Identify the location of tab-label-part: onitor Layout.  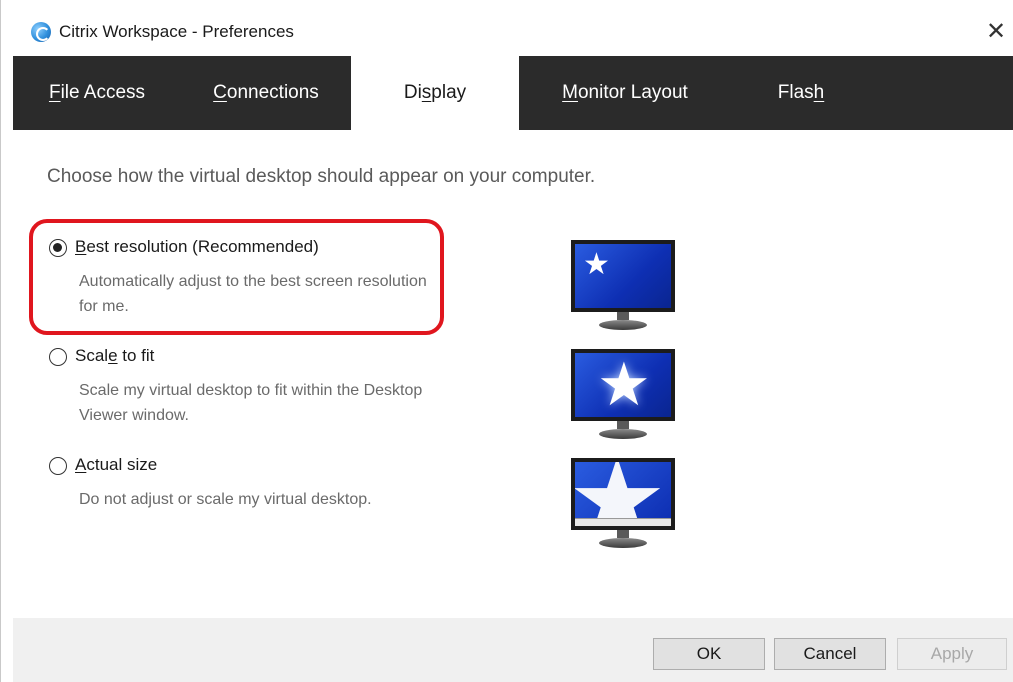
(632, 92).